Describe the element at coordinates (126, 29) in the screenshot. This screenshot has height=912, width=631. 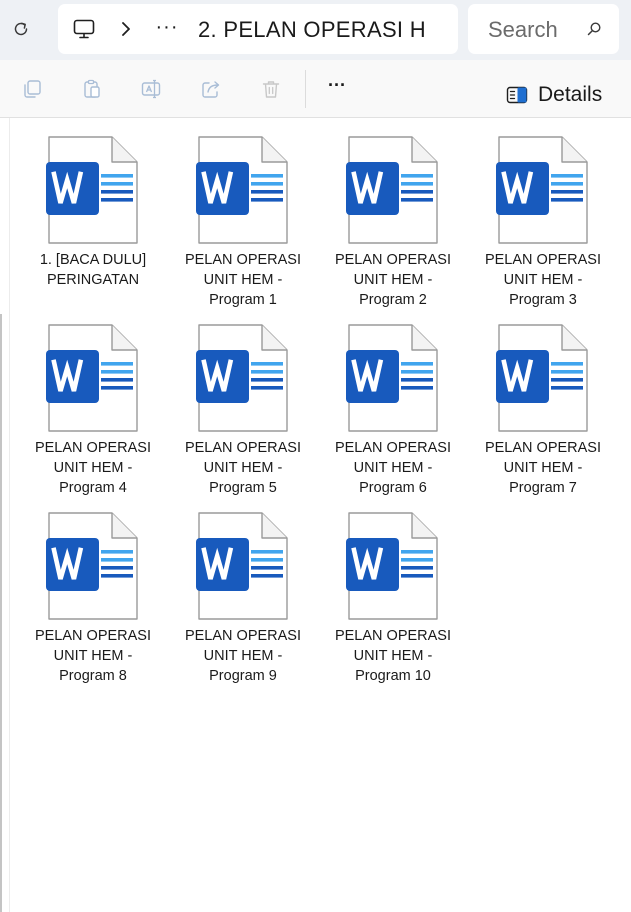
I see `chevron-right-icon` at that location.